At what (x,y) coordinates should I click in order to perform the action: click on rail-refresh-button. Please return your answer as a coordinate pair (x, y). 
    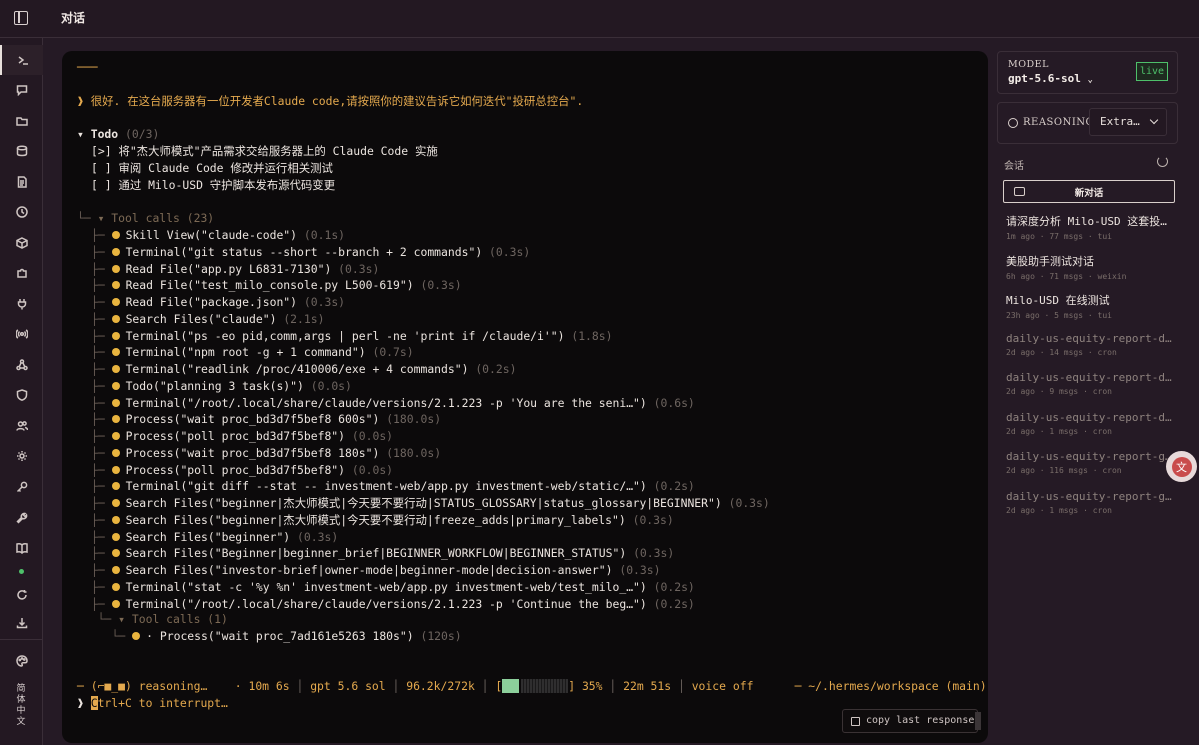
    Looking at the image, I should click on (21, 595).